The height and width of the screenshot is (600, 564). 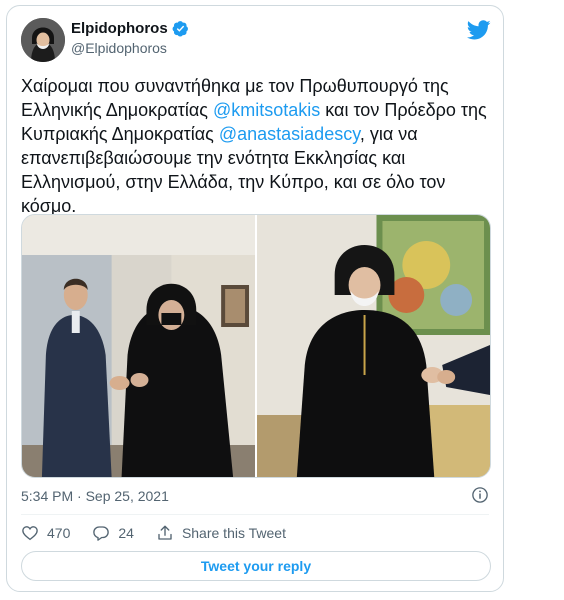 What do you see at coordinates (255, 514) in the screenshot?
I see `divider` at bounding box center [255, 514].